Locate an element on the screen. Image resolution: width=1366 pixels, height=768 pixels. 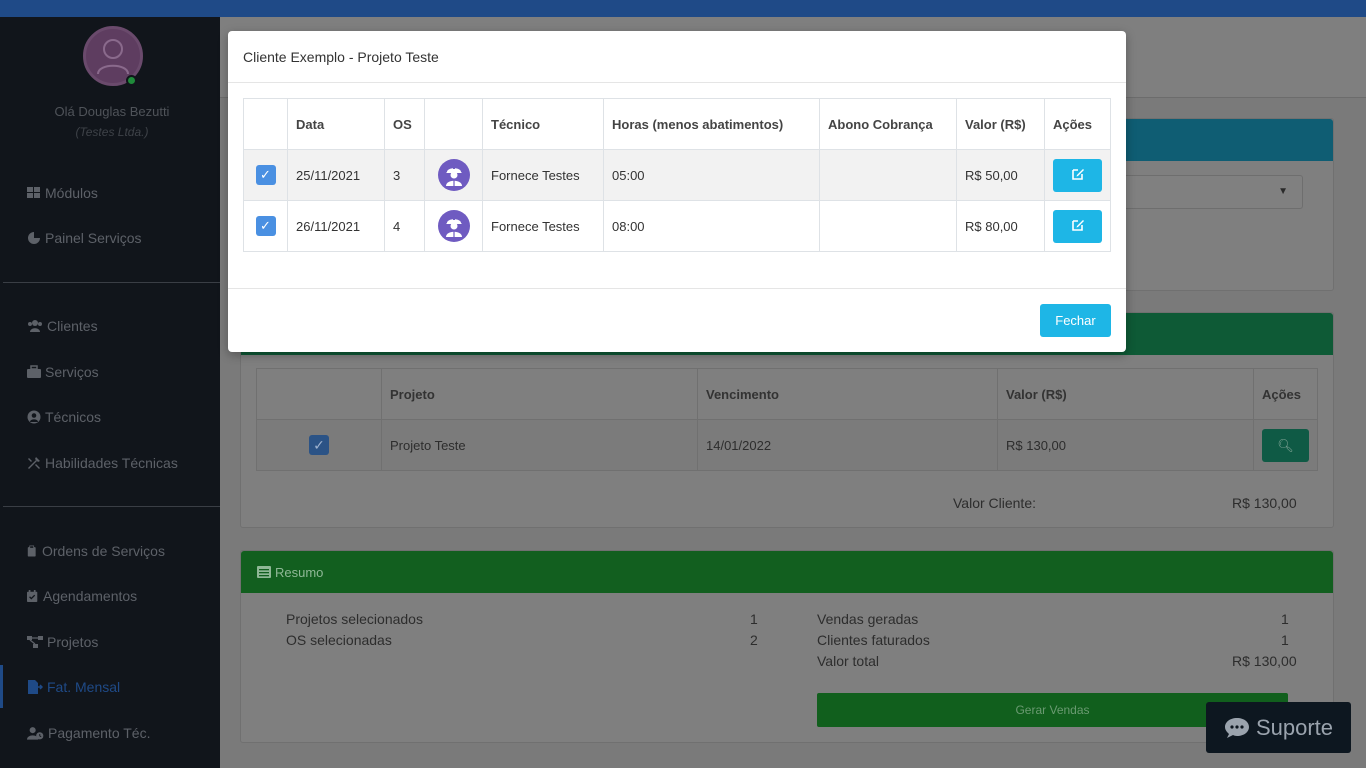
horas-cell: 05:00 is located at coordinates (711, 175).